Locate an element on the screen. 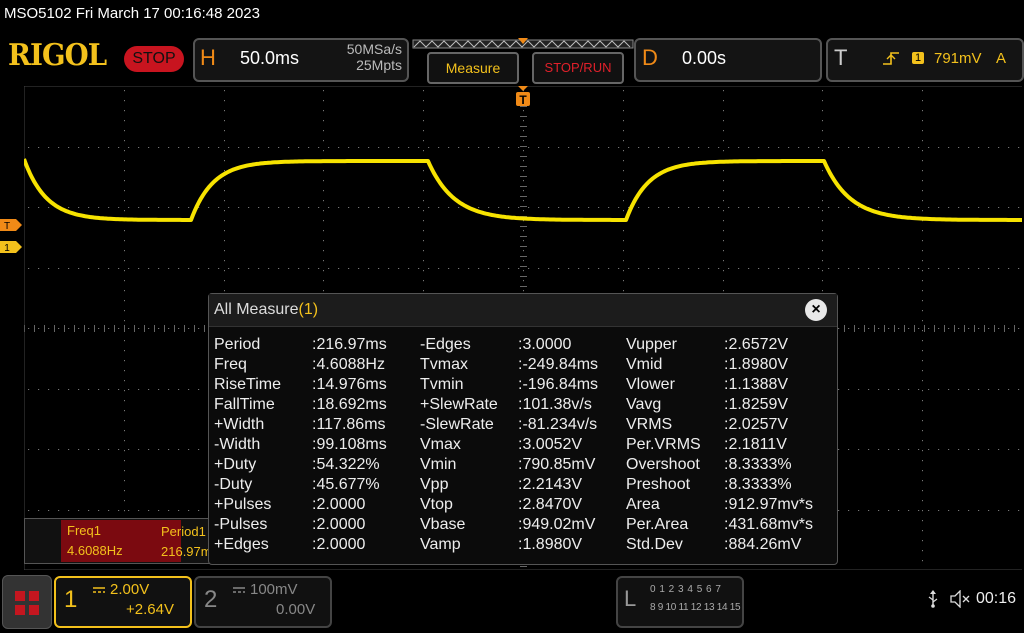  delay-settings is located at coordinates (728, 60).